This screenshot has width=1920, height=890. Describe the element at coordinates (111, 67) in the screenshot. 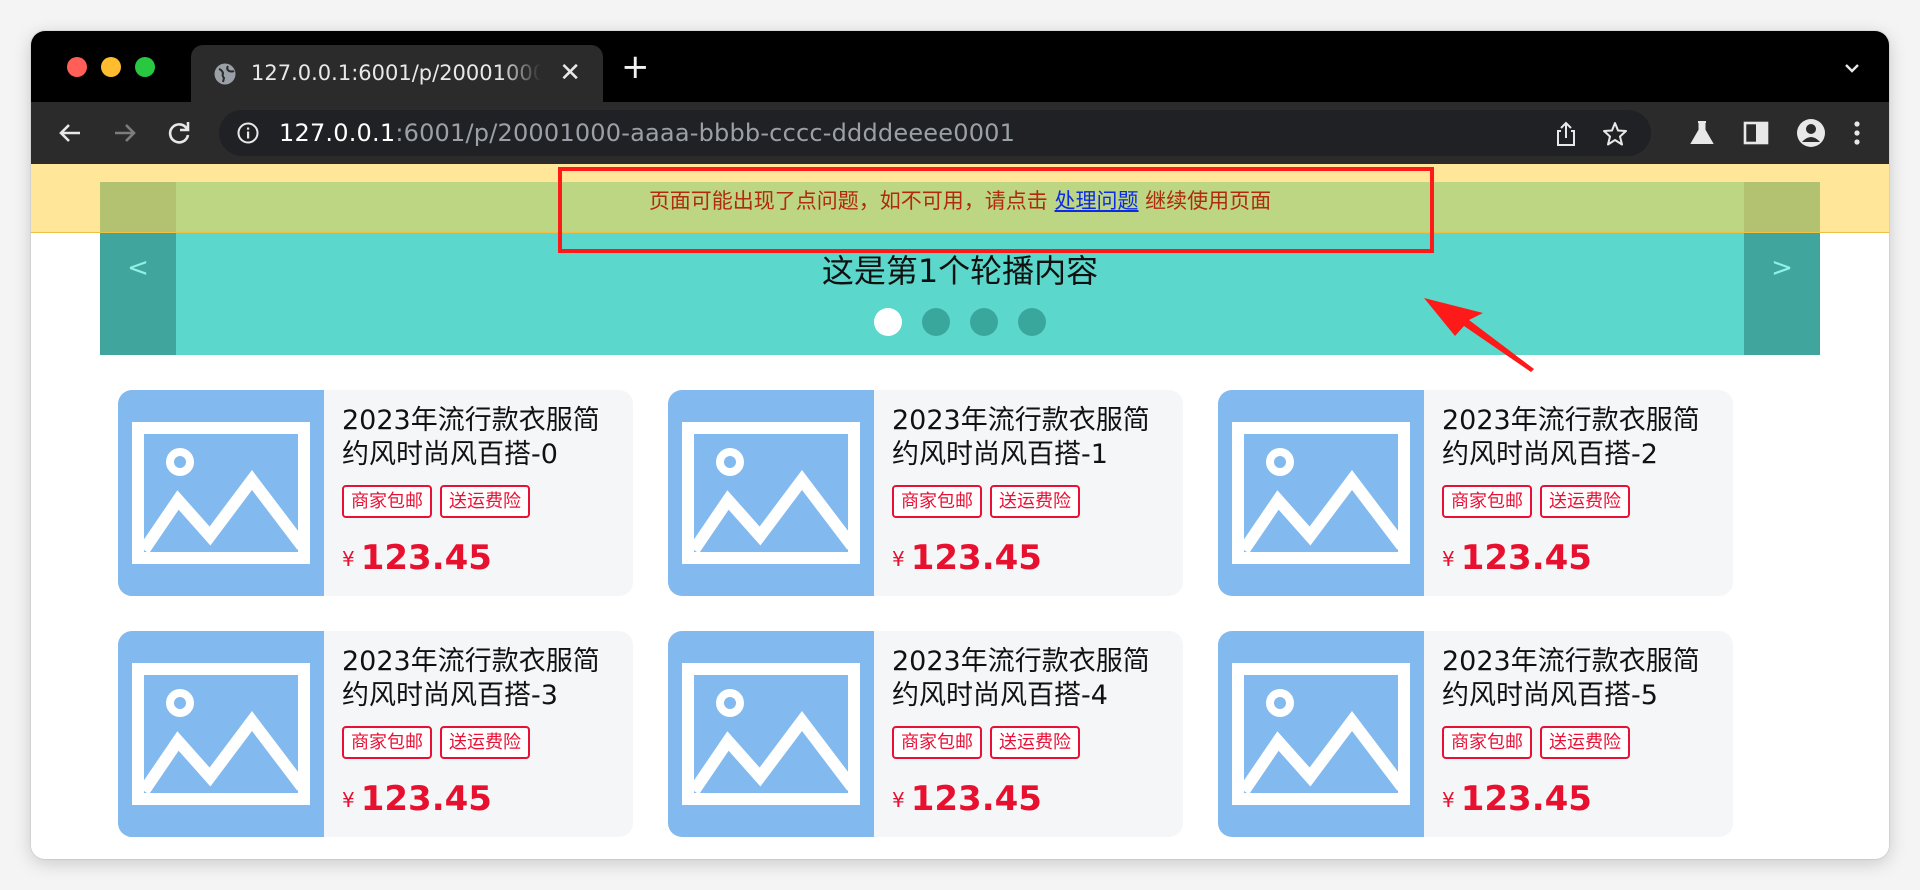

I see `minimize-window-button` at that location.